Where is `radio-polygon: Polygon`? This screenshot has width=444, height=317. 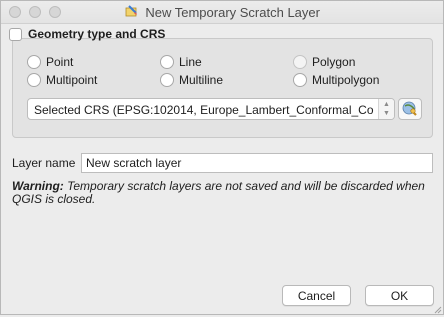 radio-polygon: Polygon is located at coordinates (324, 62).